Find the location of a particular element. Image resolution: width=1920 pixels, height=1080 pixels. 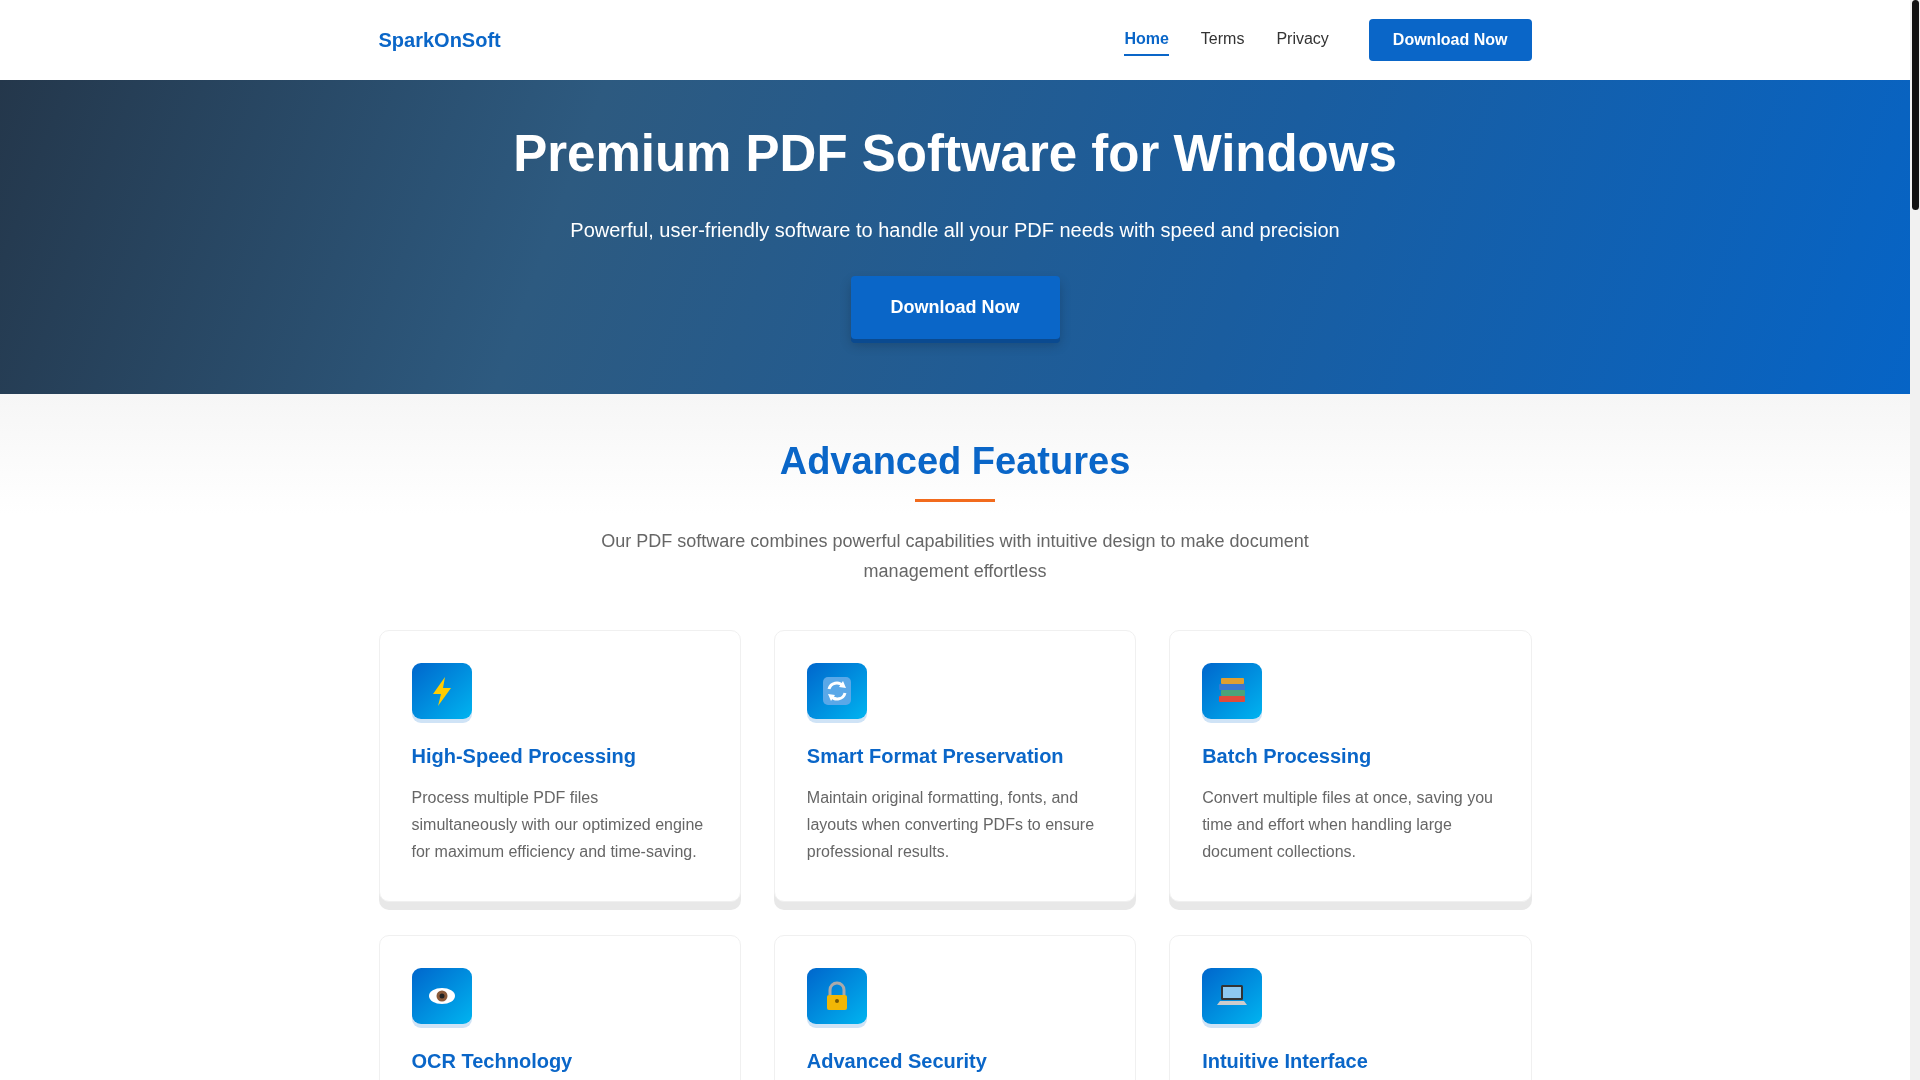

eye-icon is located at coordinates (441, 998).